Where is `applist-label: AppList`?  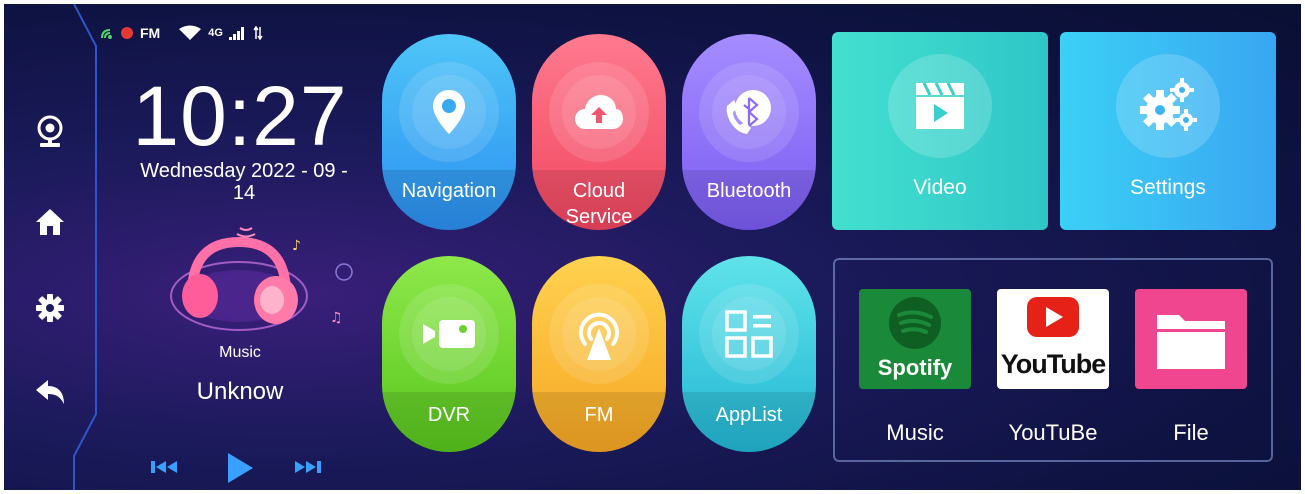 applist-label: AppList is located at coordinates (749, 415).